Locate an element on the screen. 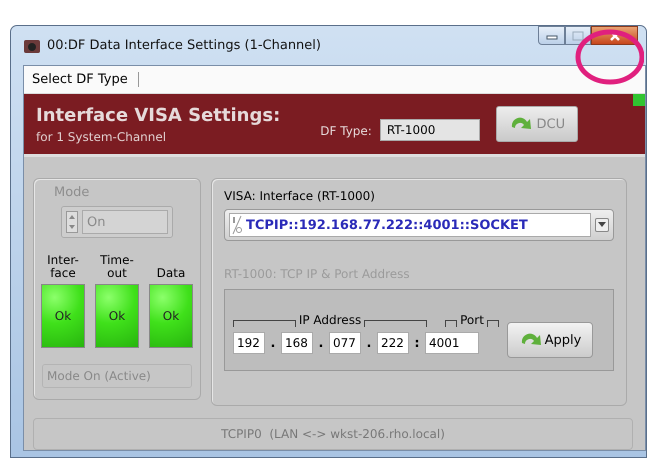 The image size is (647, 464). visa-resource-control: TCPIP::192.168.77.222::4001::SOCKET is located at coordinates (419, 225).